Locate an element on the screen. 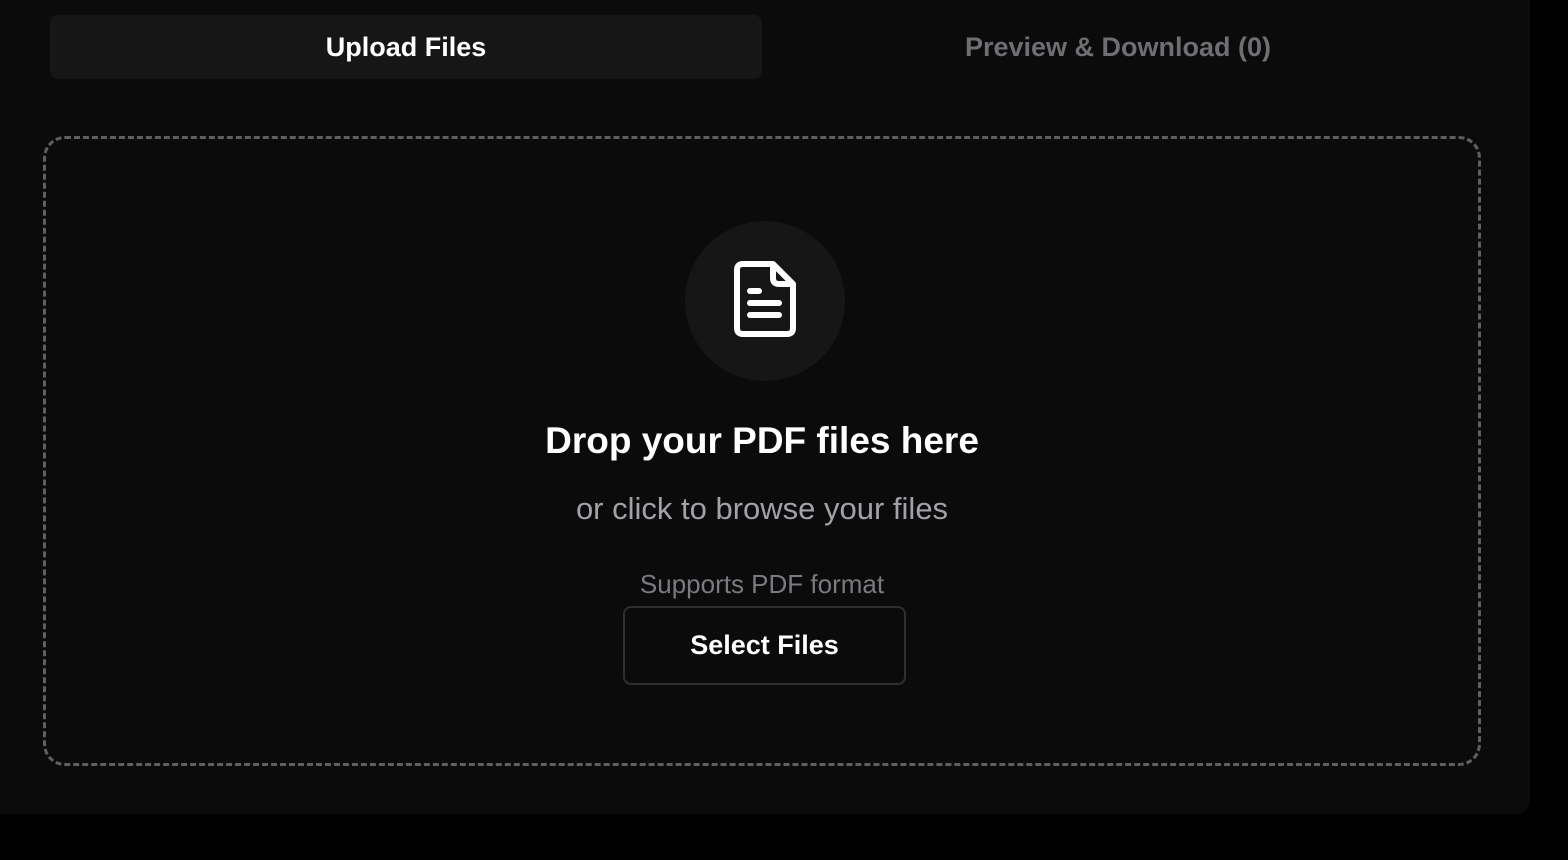 The width and height of the screenshot is (1568, 860). tab-preview-download: Preview & Download (0) is located at coordinates (1118, 47).